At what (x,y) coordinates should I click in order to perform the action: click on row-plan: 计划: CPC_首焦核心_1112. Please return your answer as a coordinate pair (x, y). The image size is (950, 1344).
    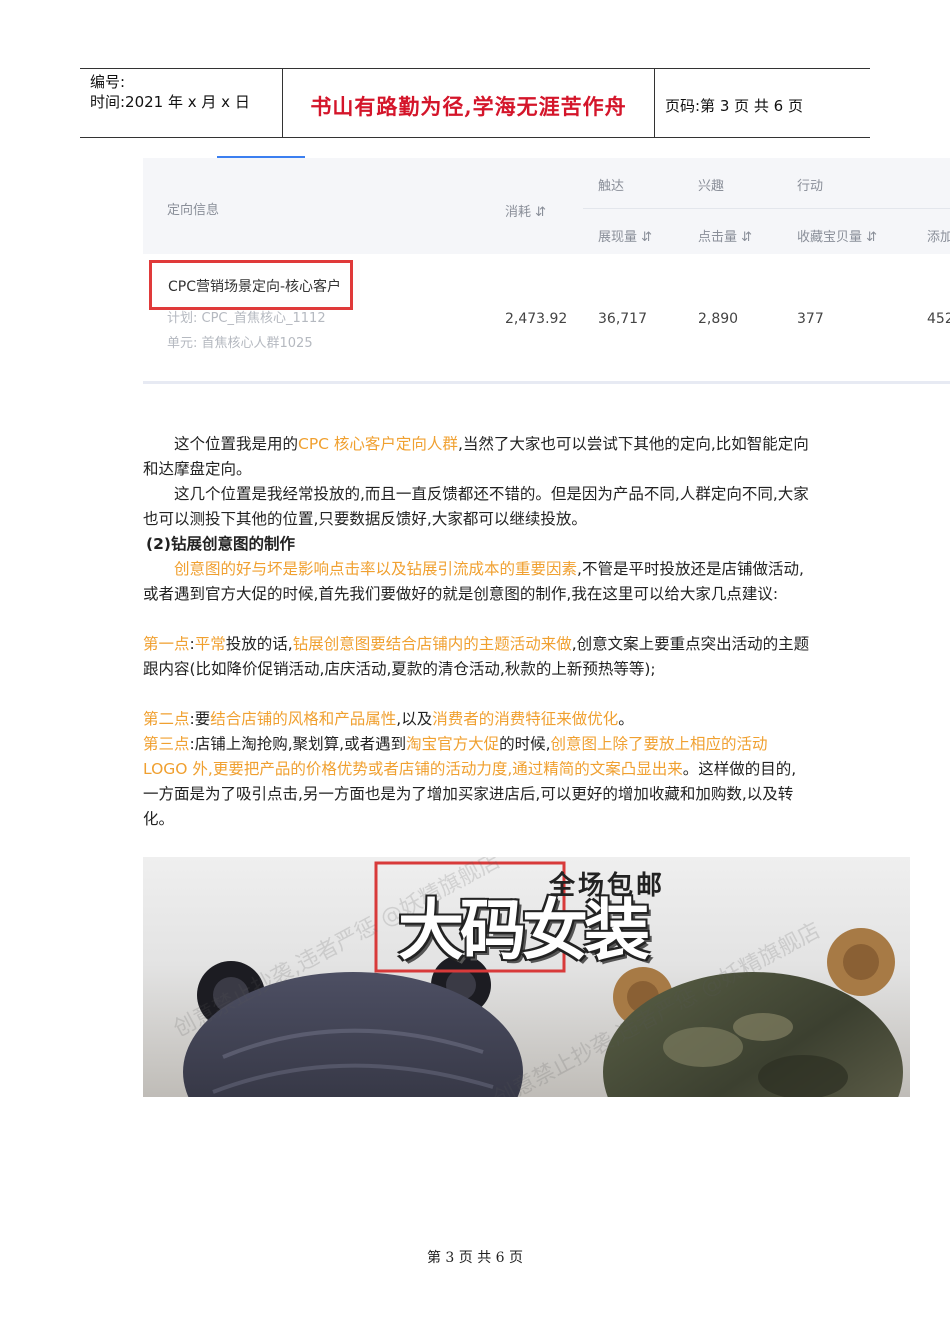
    Looking at the image, I should click on (246, 318).